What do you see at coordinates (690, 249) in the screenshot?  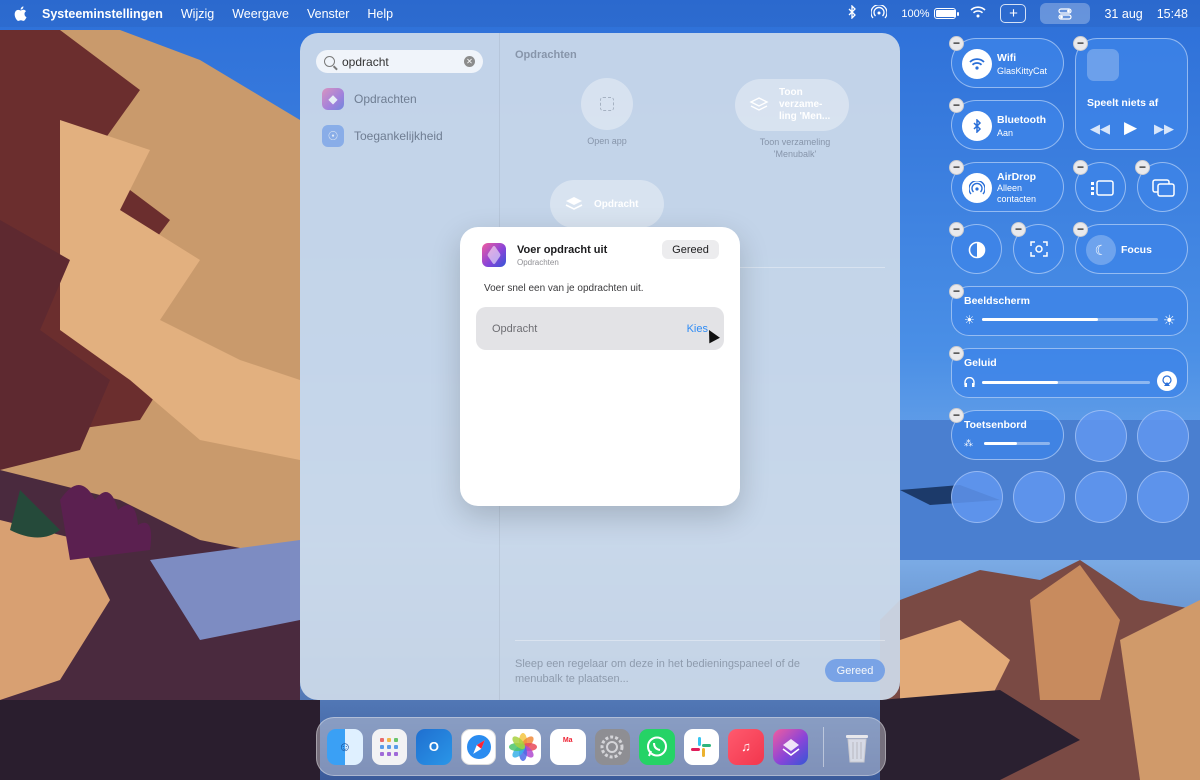 I see `sheet-done-button: Gereed` at bounding box center [690, 249].